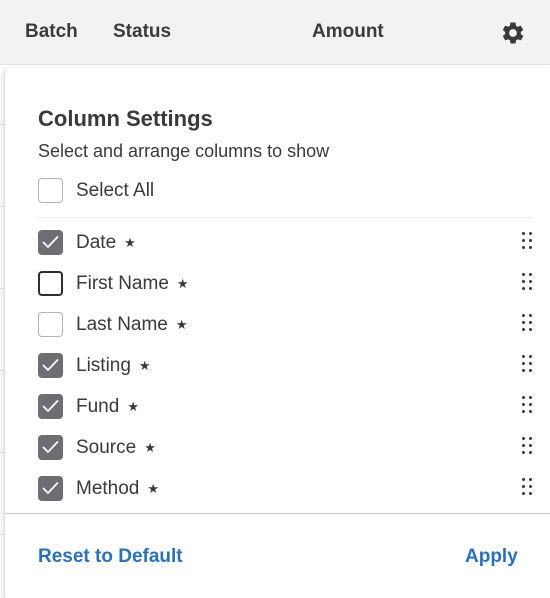 Image resolution: width=550 pixels, height=598 pixels. What do you see at coordinates (106, 447) in the screenshot?
I see `column-name: Source` at bounding box center [106, 447].